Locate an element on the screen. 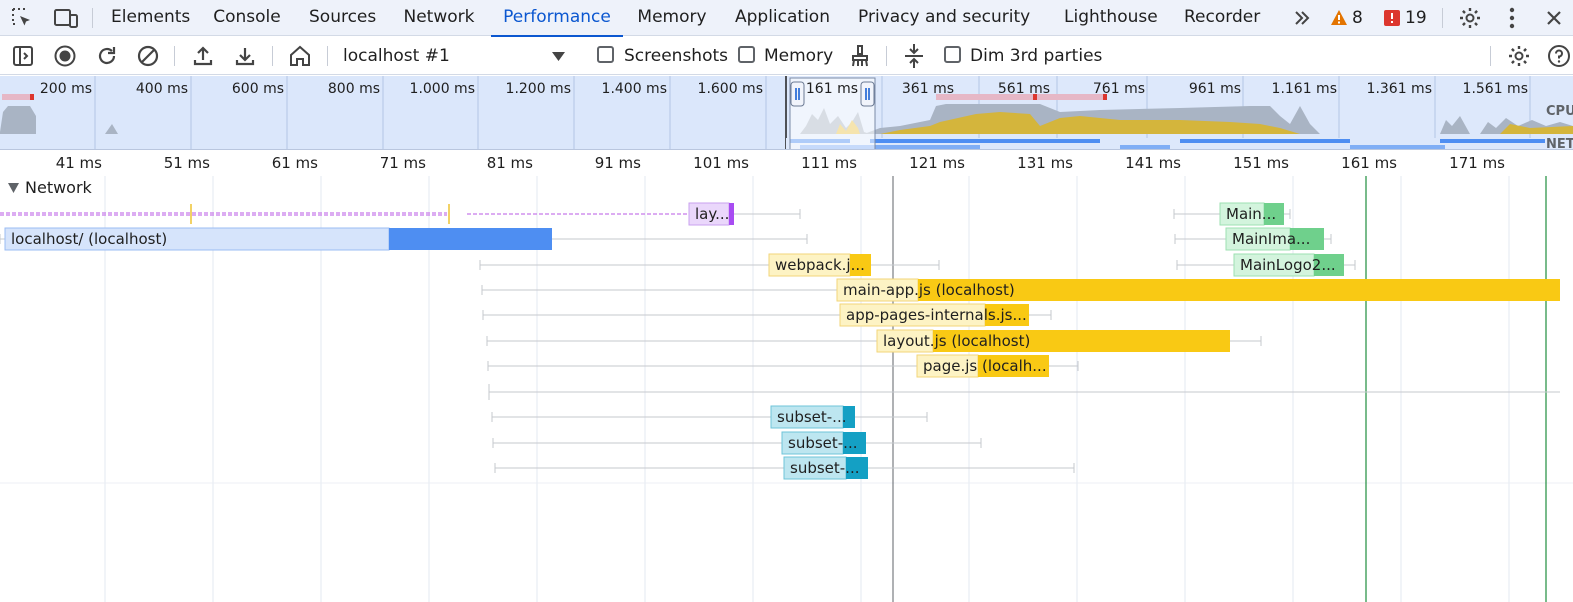 The height and width of the screenshot is (602, 1573). screenshots-checkbox is located at coordinates (605, 54).